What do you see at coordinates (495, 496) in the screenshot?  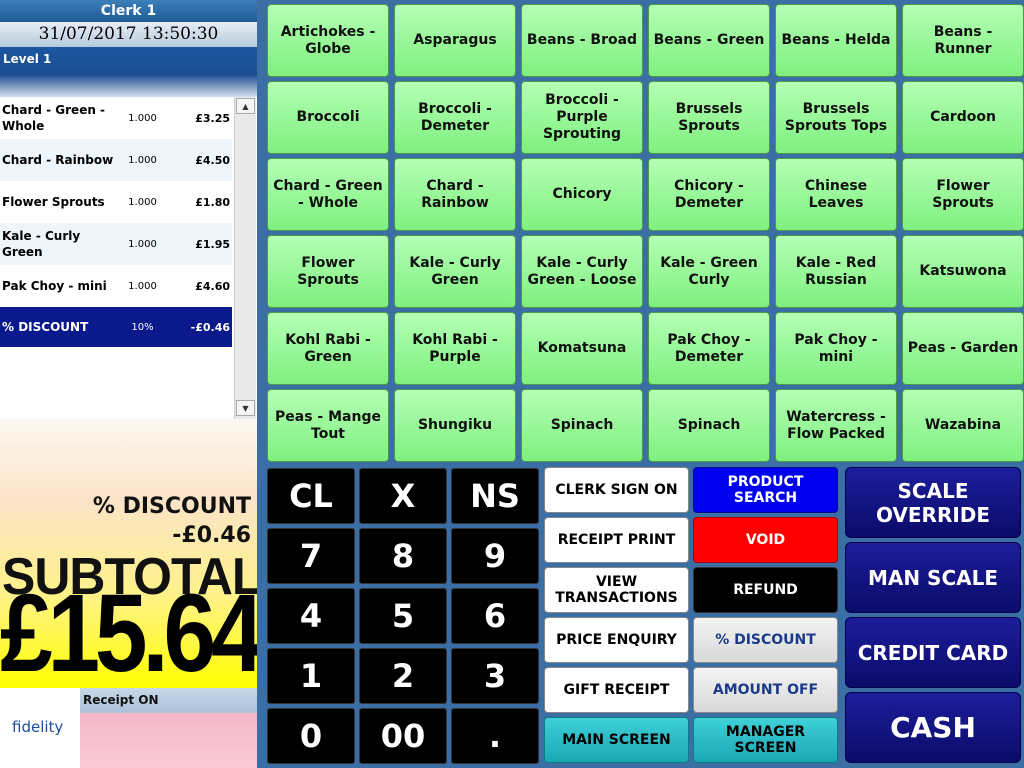 I see `key-no-sale: NS` at bounding box center [495, 496].